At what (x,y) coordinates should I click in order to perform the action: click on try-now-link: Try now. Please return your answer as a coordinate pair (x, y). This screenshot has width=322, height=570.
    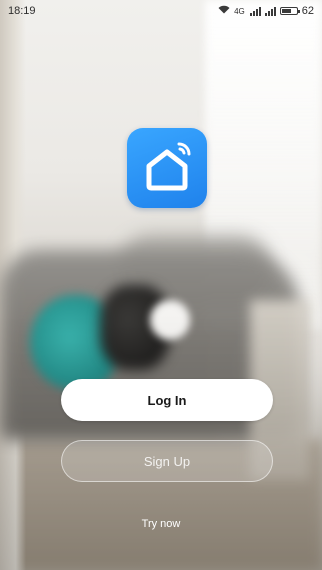
    Looking at the image, I should click on (161, 524).